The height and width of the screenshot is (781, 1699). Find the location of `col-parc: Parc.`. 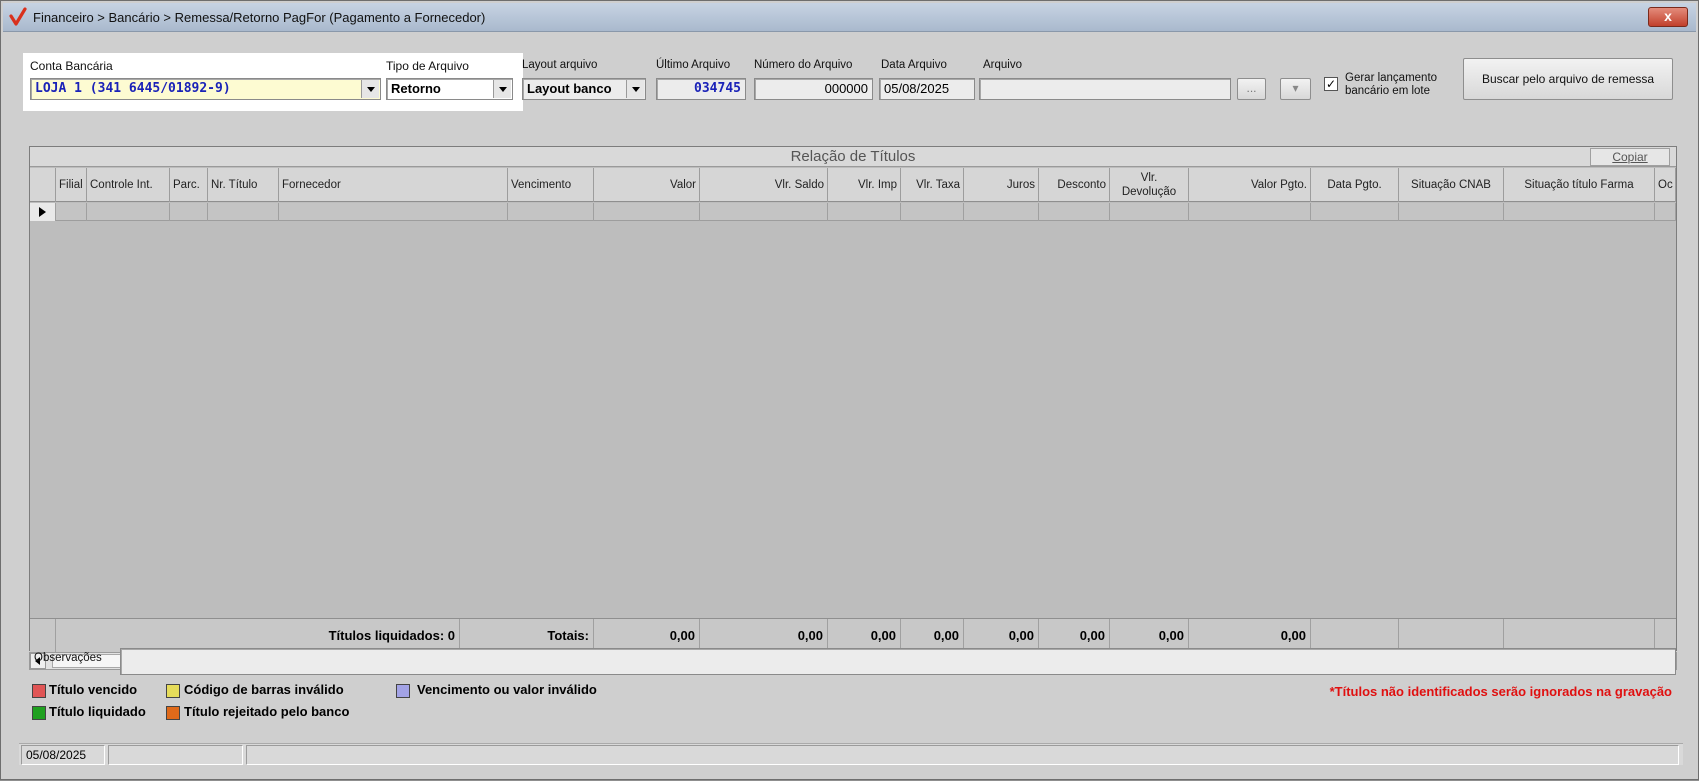

col-parc: Parc. is located at coordinates (189, 185).